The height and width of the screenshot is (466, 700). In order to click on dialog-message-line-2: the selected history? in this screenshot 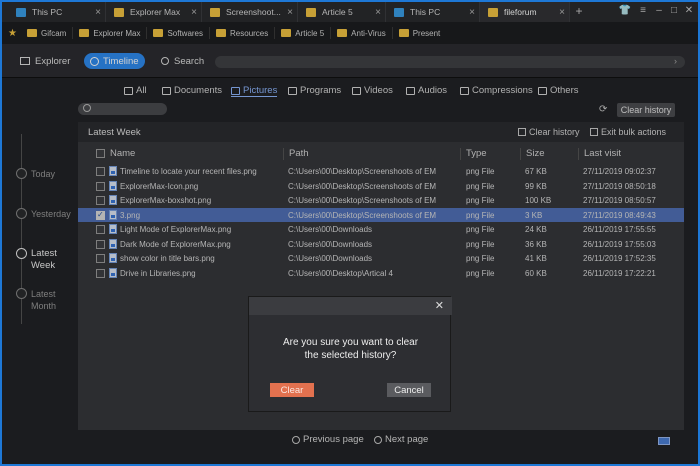, I will do `click(350, 355)`.